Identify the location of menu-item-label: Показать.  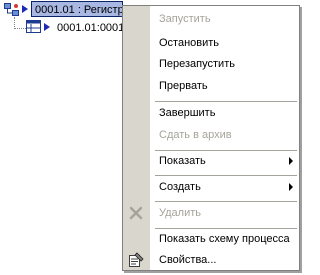
(182, 161).